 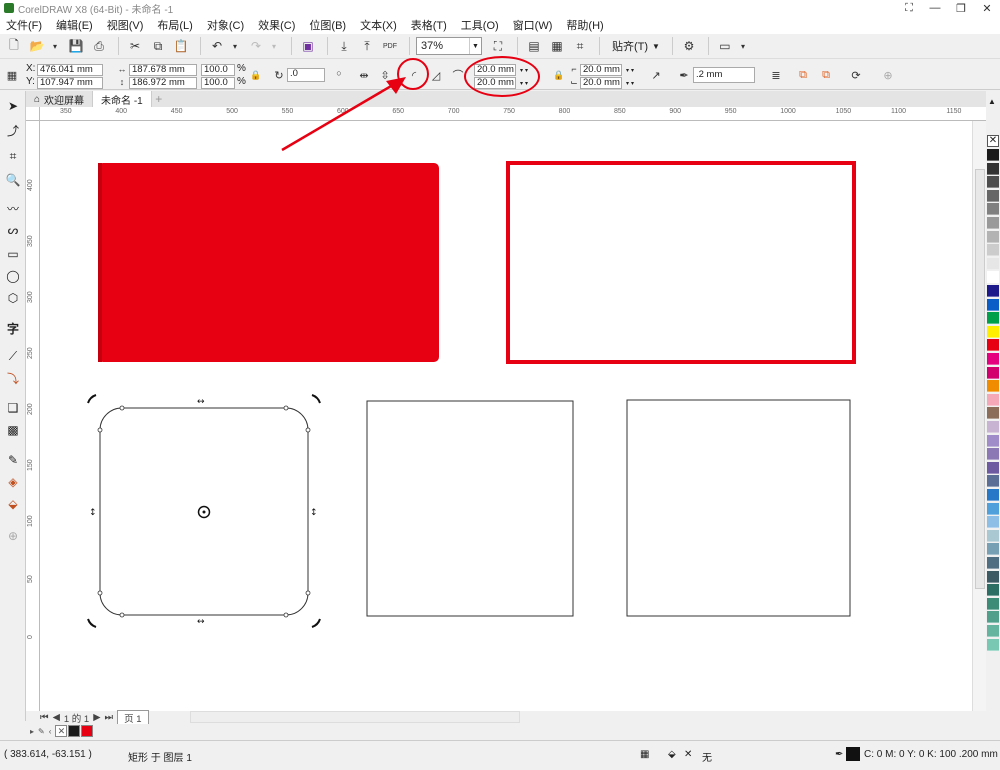 What do you see at coordinates (87, 731) in the screenshot?
I see `red-swatch` at bounding box center [87, 731].